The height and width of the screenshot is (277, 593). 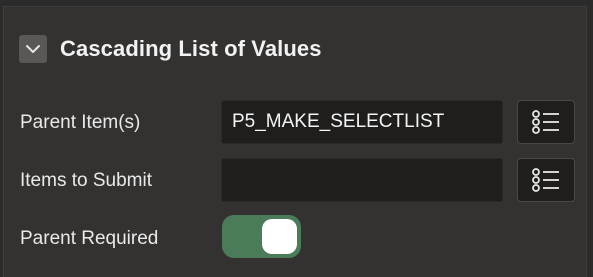 What do you see at coordinates (89, 238) in the screenshot?
I see `parent-required-label: Parent Required` at bounding box center [89, 238].